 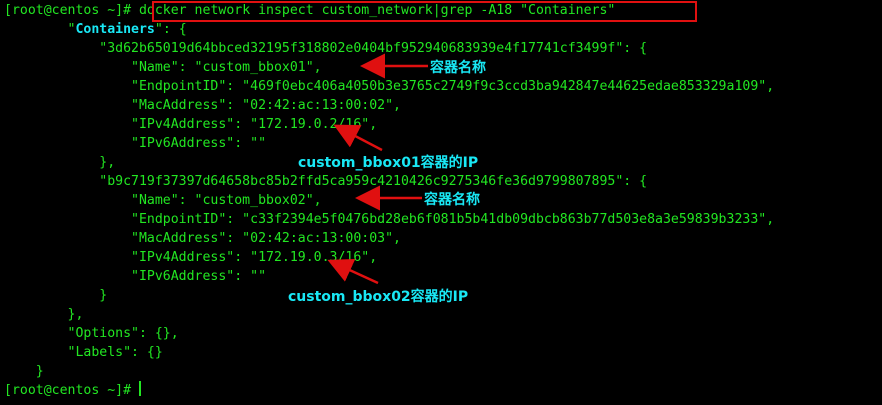 I want to click on annotation-arrows, so click(x=377, y=169).